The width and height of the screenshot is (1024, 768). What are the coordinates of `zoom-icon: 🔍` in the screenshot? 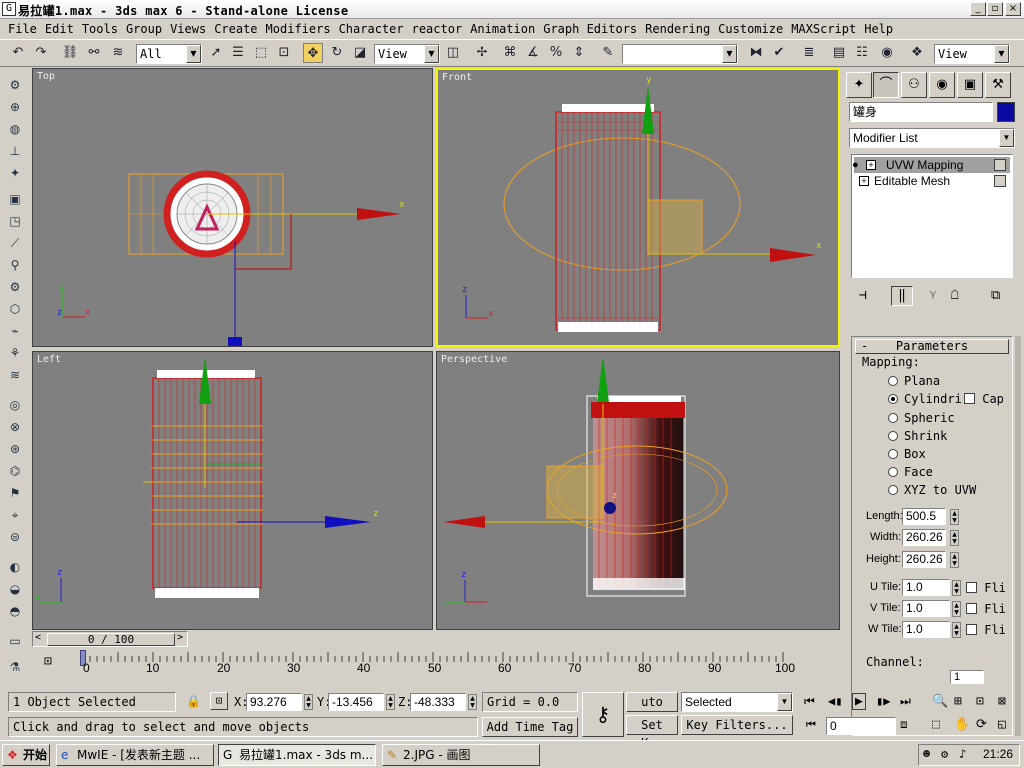 It's located at (940, 701).